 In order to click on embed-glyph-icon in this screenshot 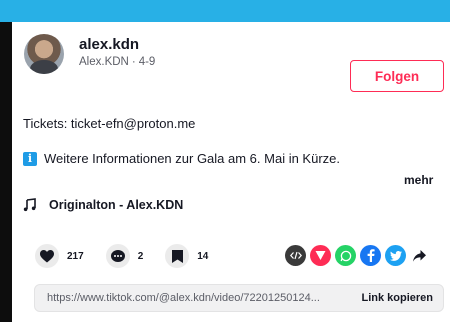, I will do `click(295, 255)`.